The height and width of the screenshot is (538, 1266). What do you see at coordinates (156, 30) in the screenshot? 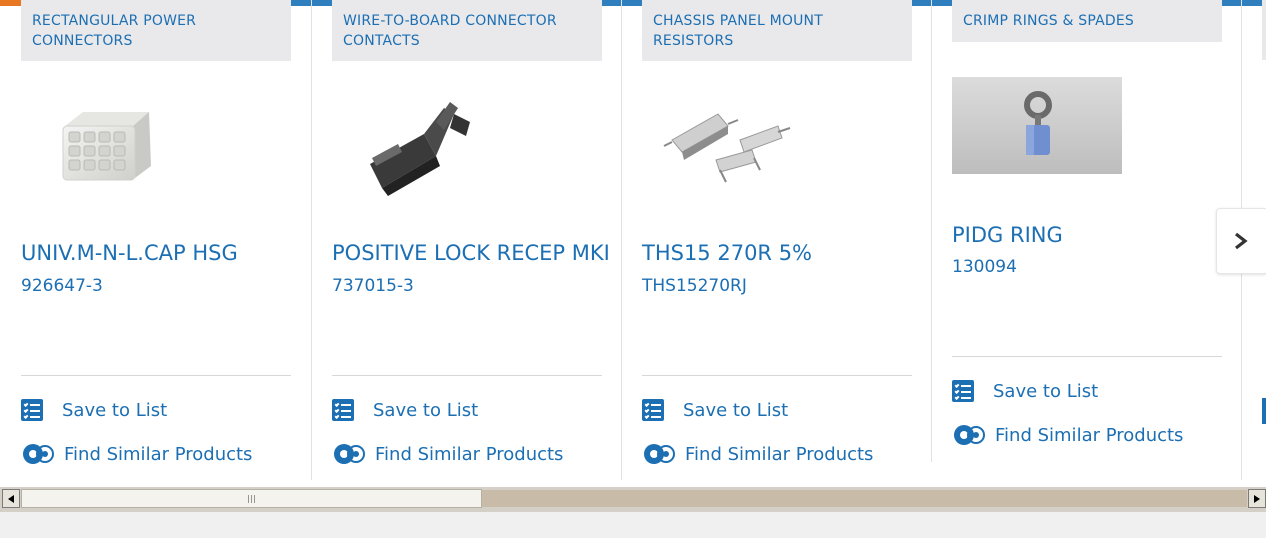
I see `category-label: RECTANGULAR POWER CONNECTORS` at bounding box center [156, 30].